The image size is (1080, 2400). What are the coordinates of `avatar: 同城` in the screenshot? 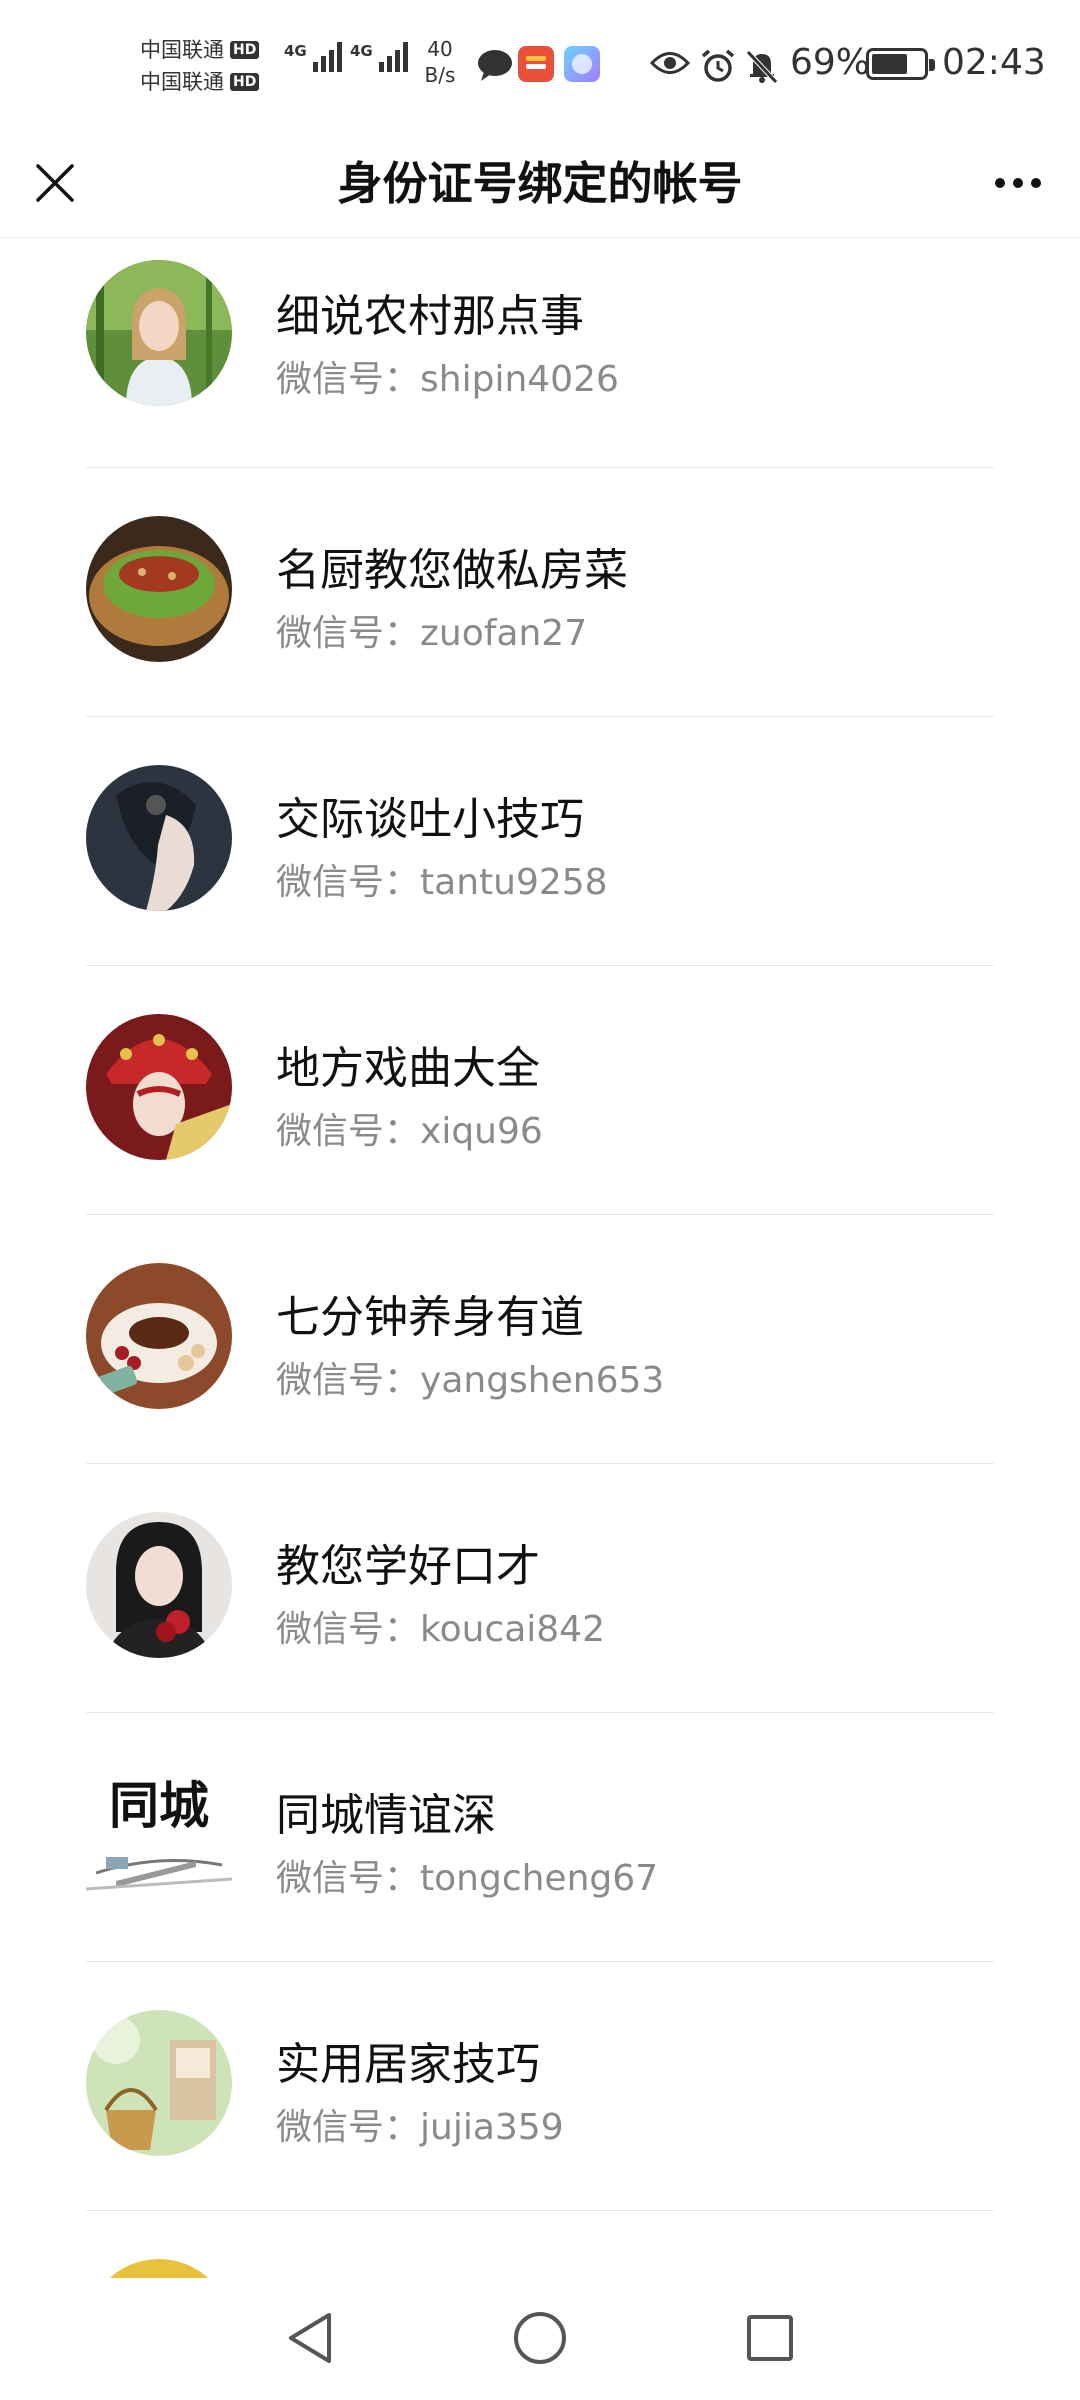 It's located at (159, 1834).